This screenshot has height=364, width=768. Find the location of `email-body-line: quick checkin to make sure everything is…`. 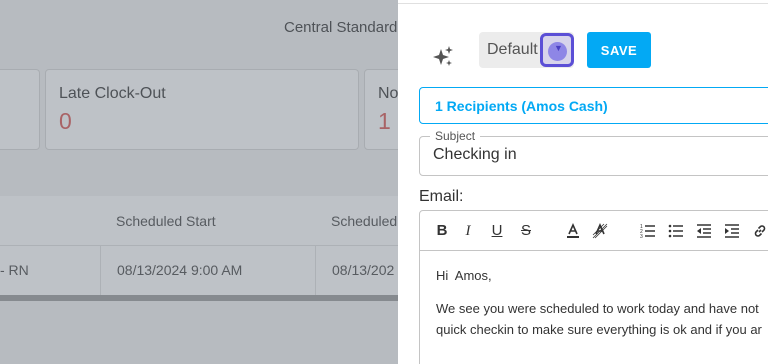

email-body-line: quick checkin to make sure everything is… is located at coordinates (599, 329).